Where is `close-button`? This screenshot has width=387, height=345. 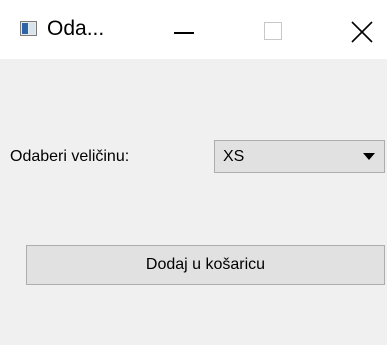
close-button is located at coordinates (360, 29).